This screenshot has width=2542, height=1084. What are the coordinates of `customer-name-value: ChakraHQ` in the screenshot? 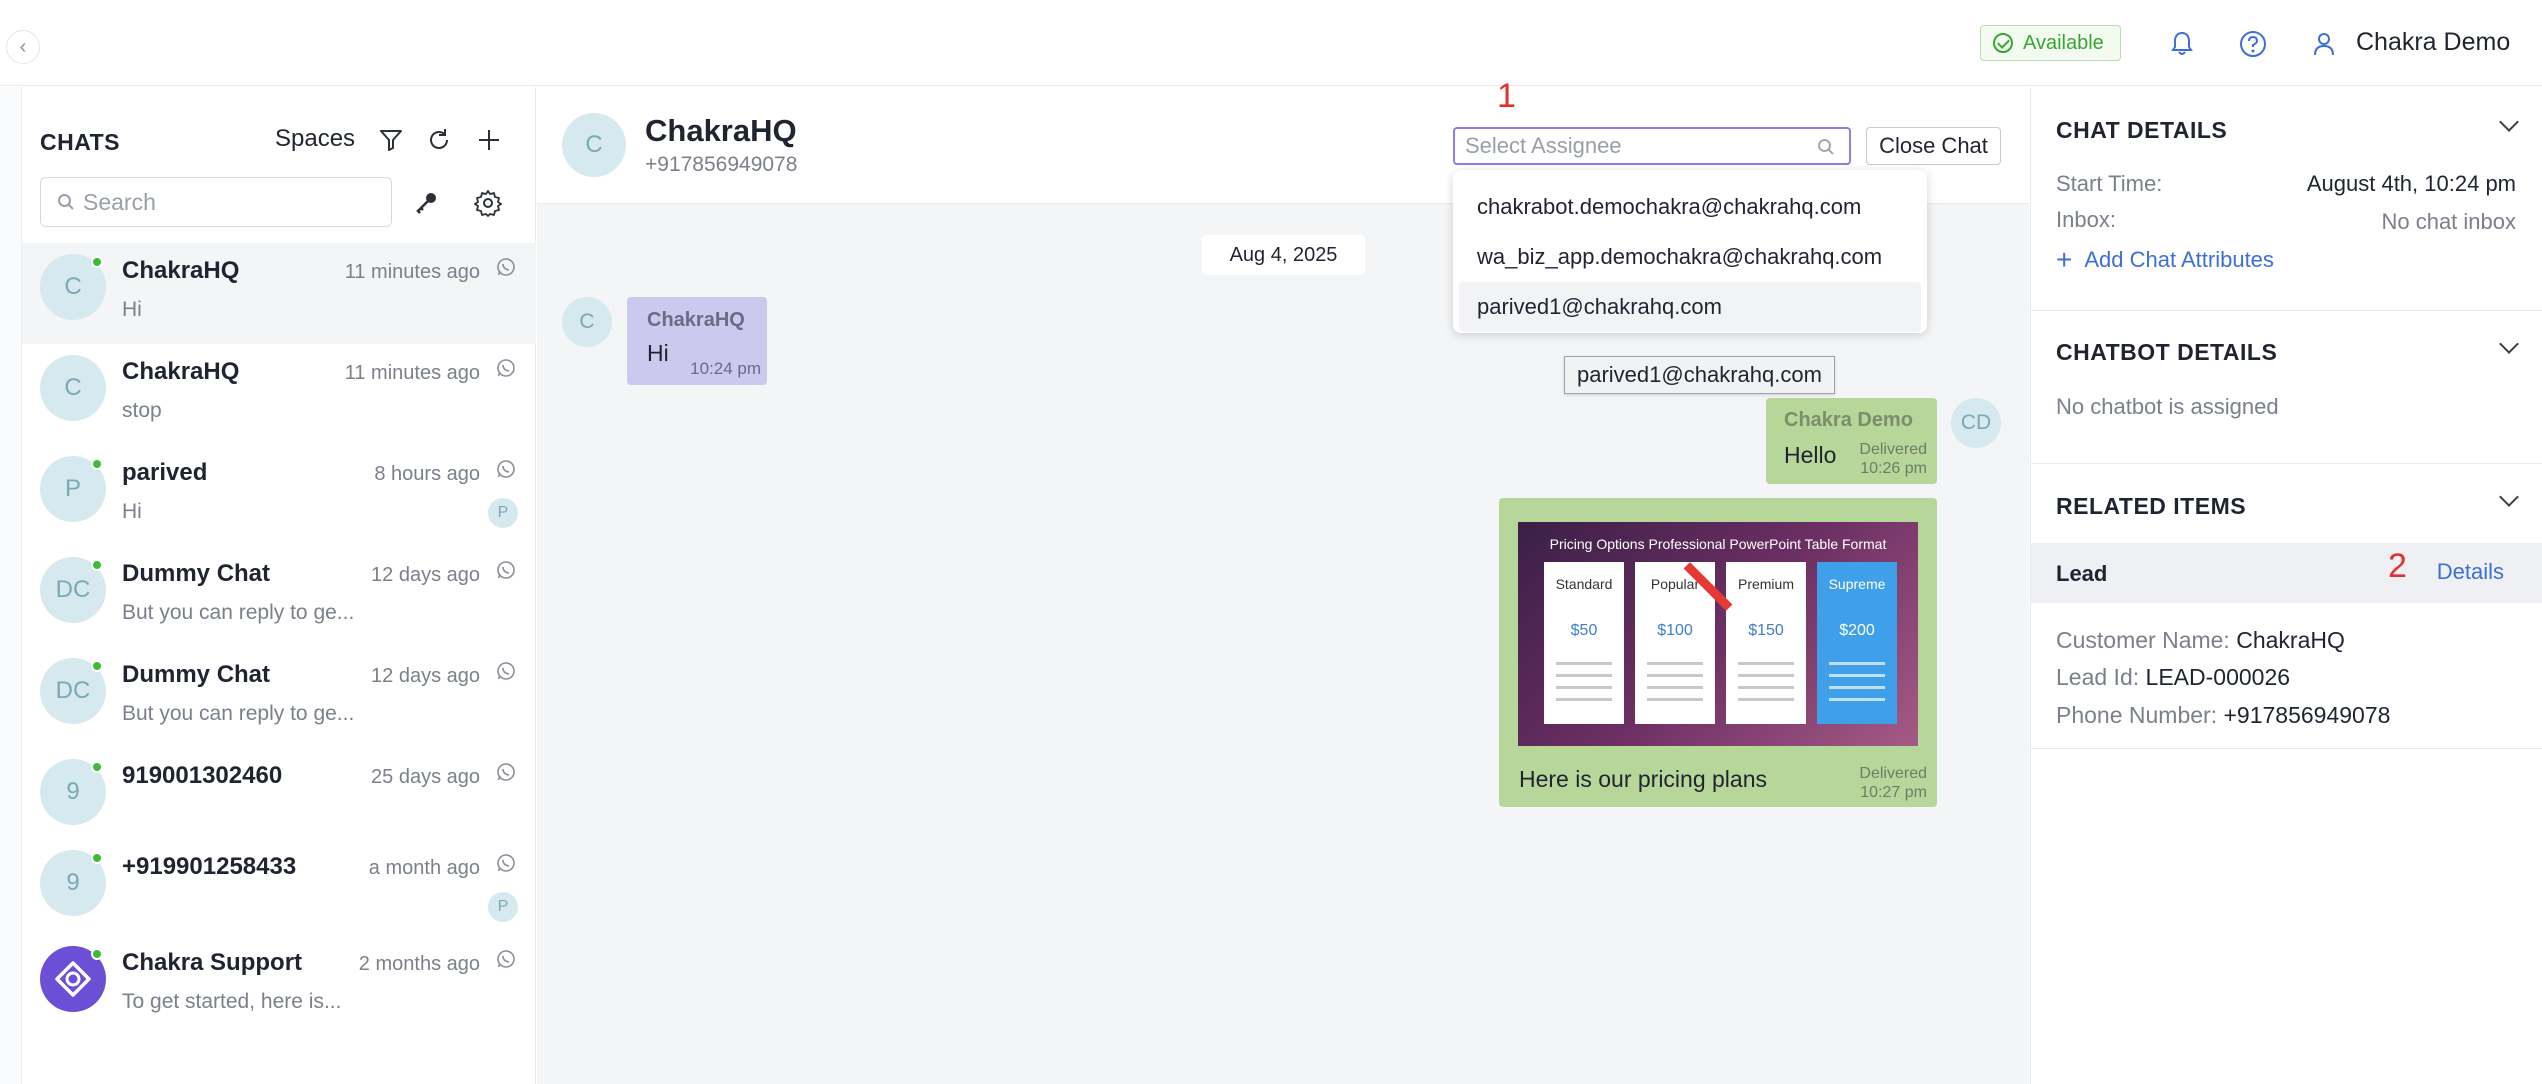 It's located at (2290, 640).